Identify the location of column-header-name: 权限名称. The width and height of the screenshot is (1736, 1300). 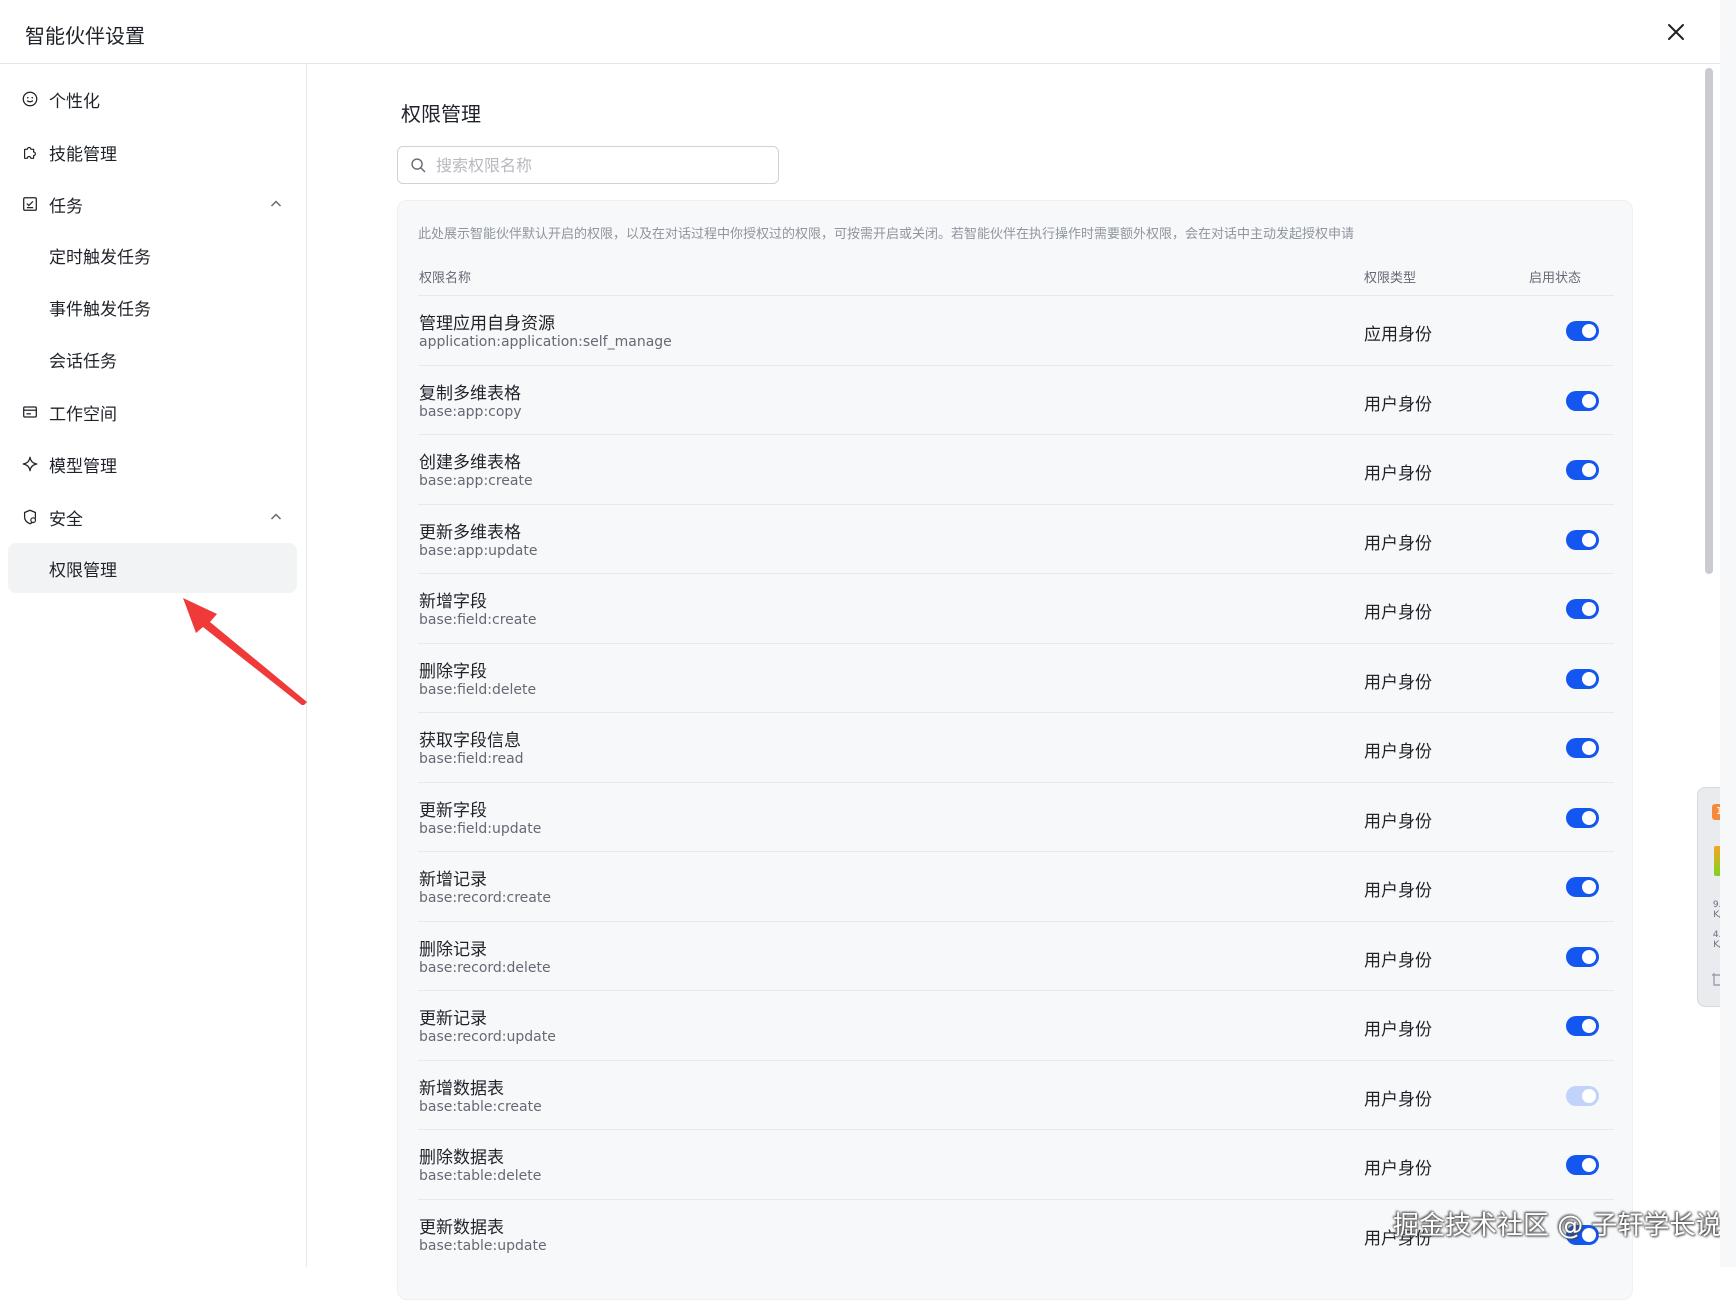
(445, 278).